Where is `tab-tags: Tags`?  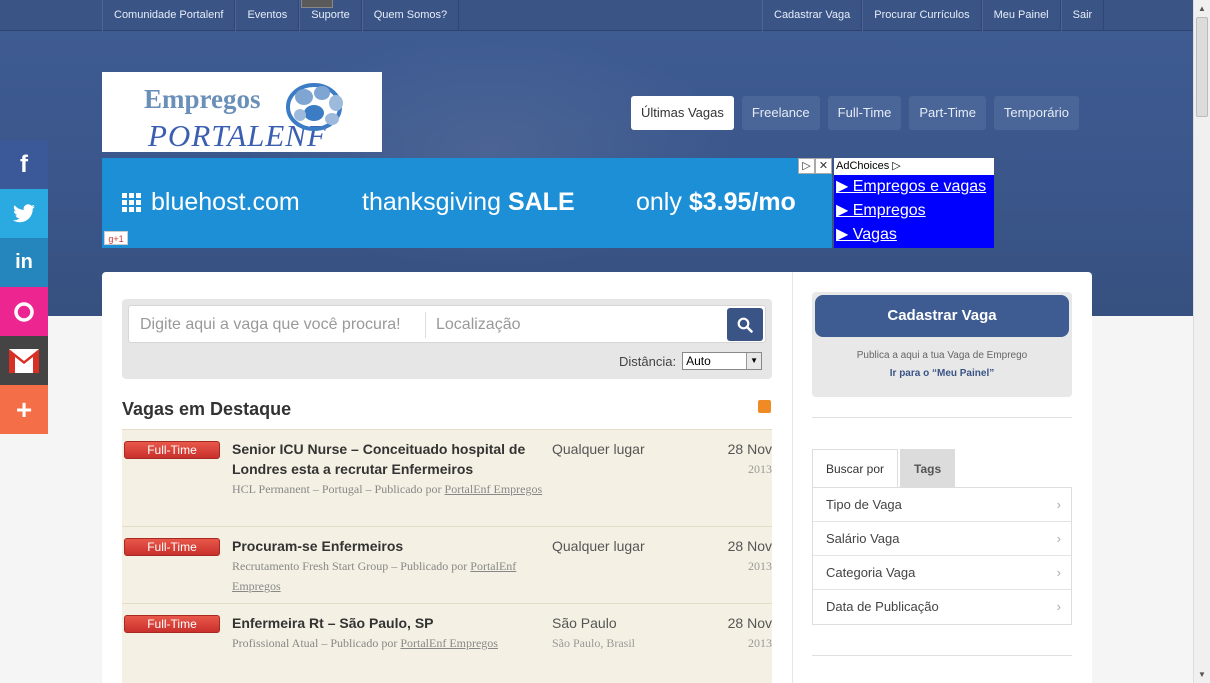 tab-tags: Tags is located at coordinates (928, 468).